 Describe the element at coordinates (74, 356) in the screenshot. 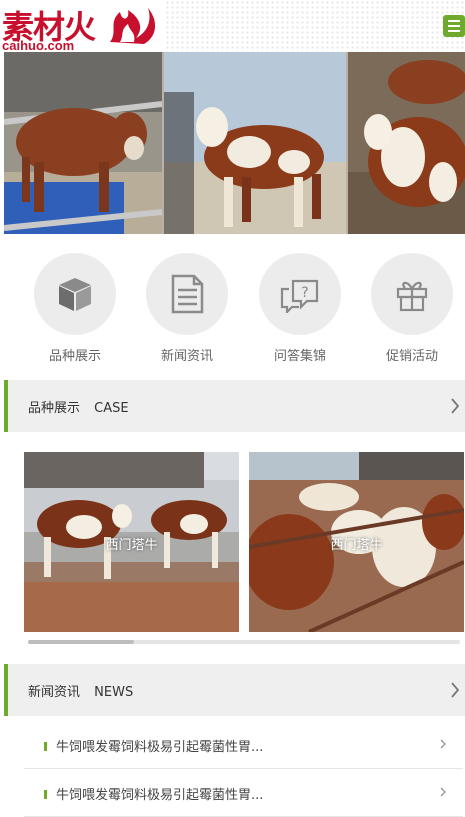

I see `category-label: 品种展示` at that location.